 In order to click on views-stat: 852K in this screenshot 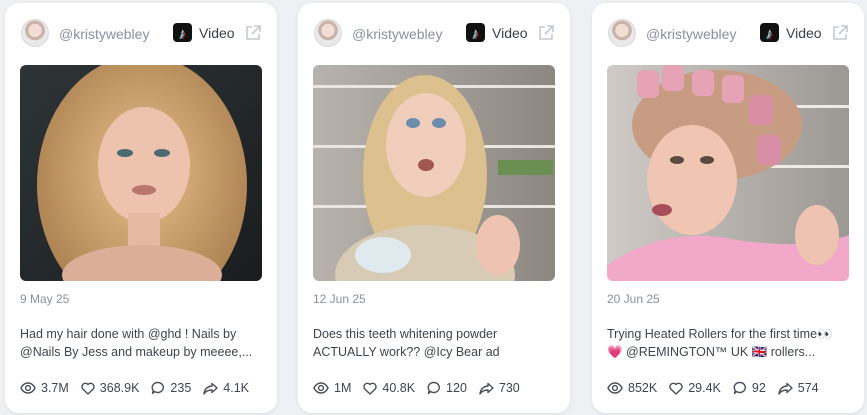, I will do `click(632, 388)`.